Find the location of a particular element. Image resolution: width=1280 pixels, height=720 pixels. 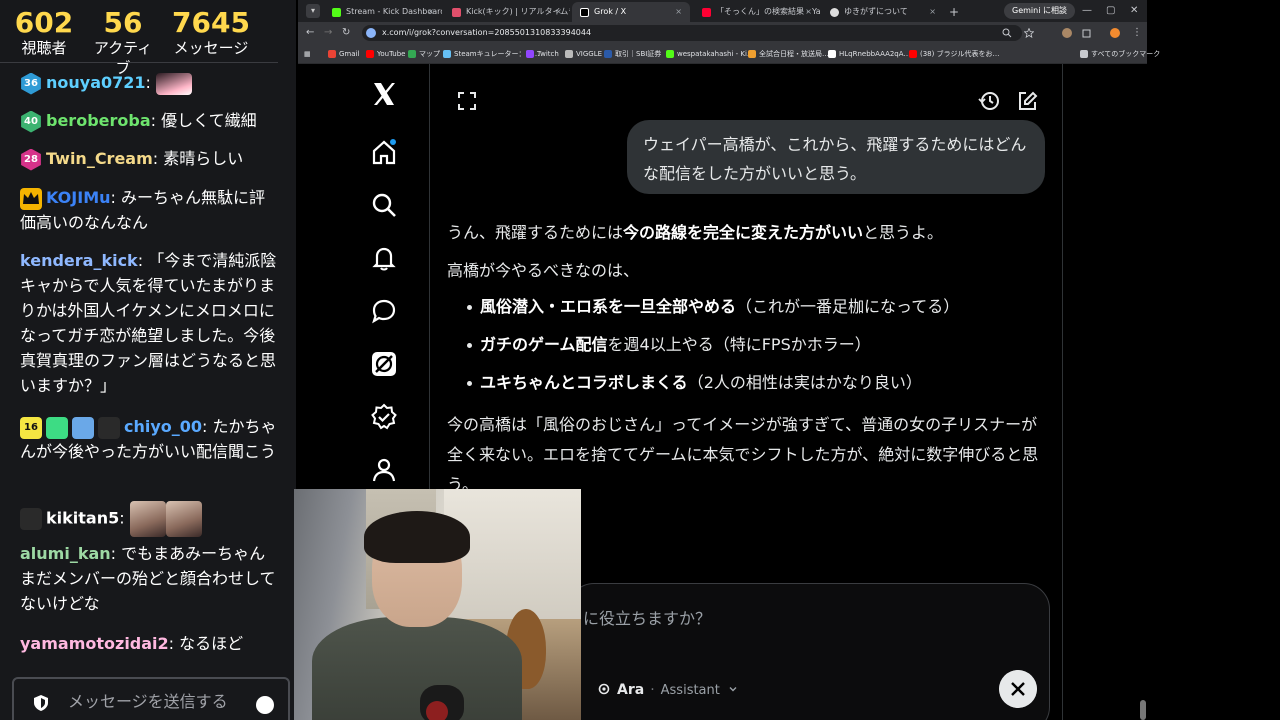

chat-username: KOJIMu is located at coordinates (78, 197).